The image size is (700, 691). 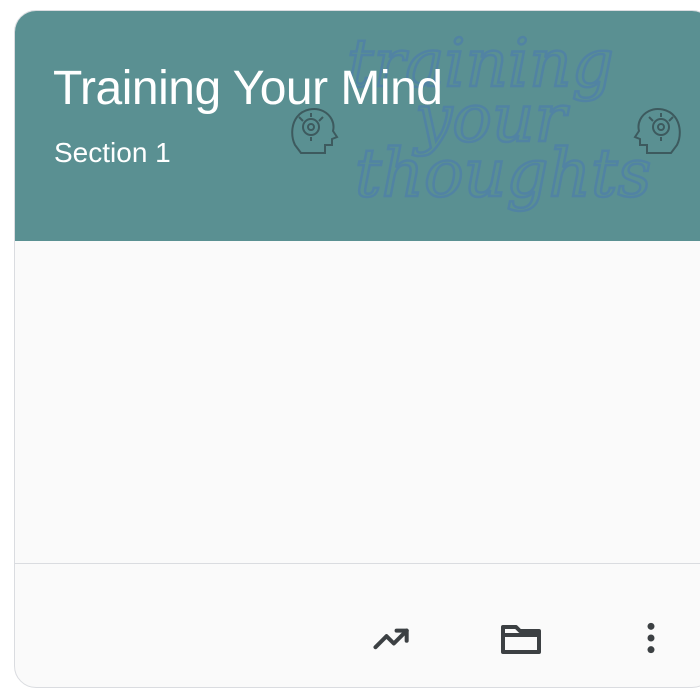 I want to click on folder-icon, so click(x=521, y=639).